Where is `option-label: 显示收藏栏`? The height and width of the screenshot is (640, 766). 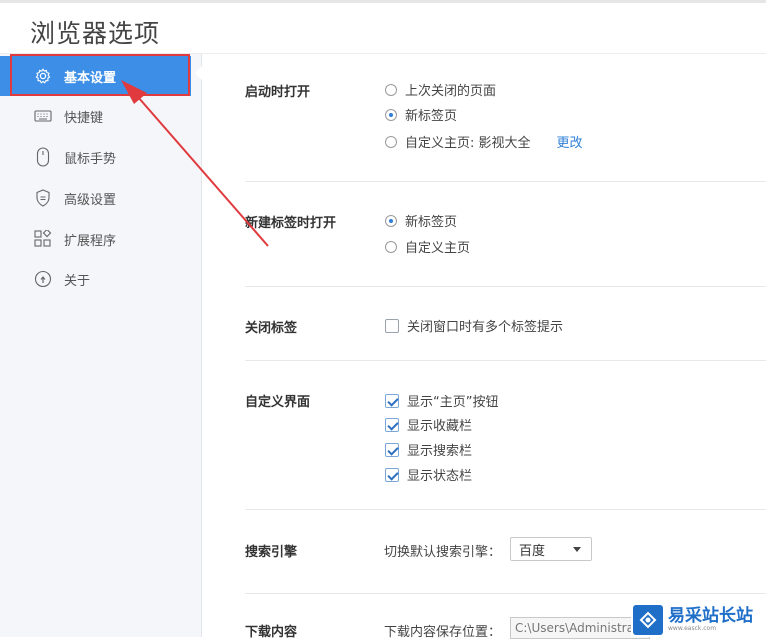
option-label: 显示收藏栏 is located at coordinates (440, 426).